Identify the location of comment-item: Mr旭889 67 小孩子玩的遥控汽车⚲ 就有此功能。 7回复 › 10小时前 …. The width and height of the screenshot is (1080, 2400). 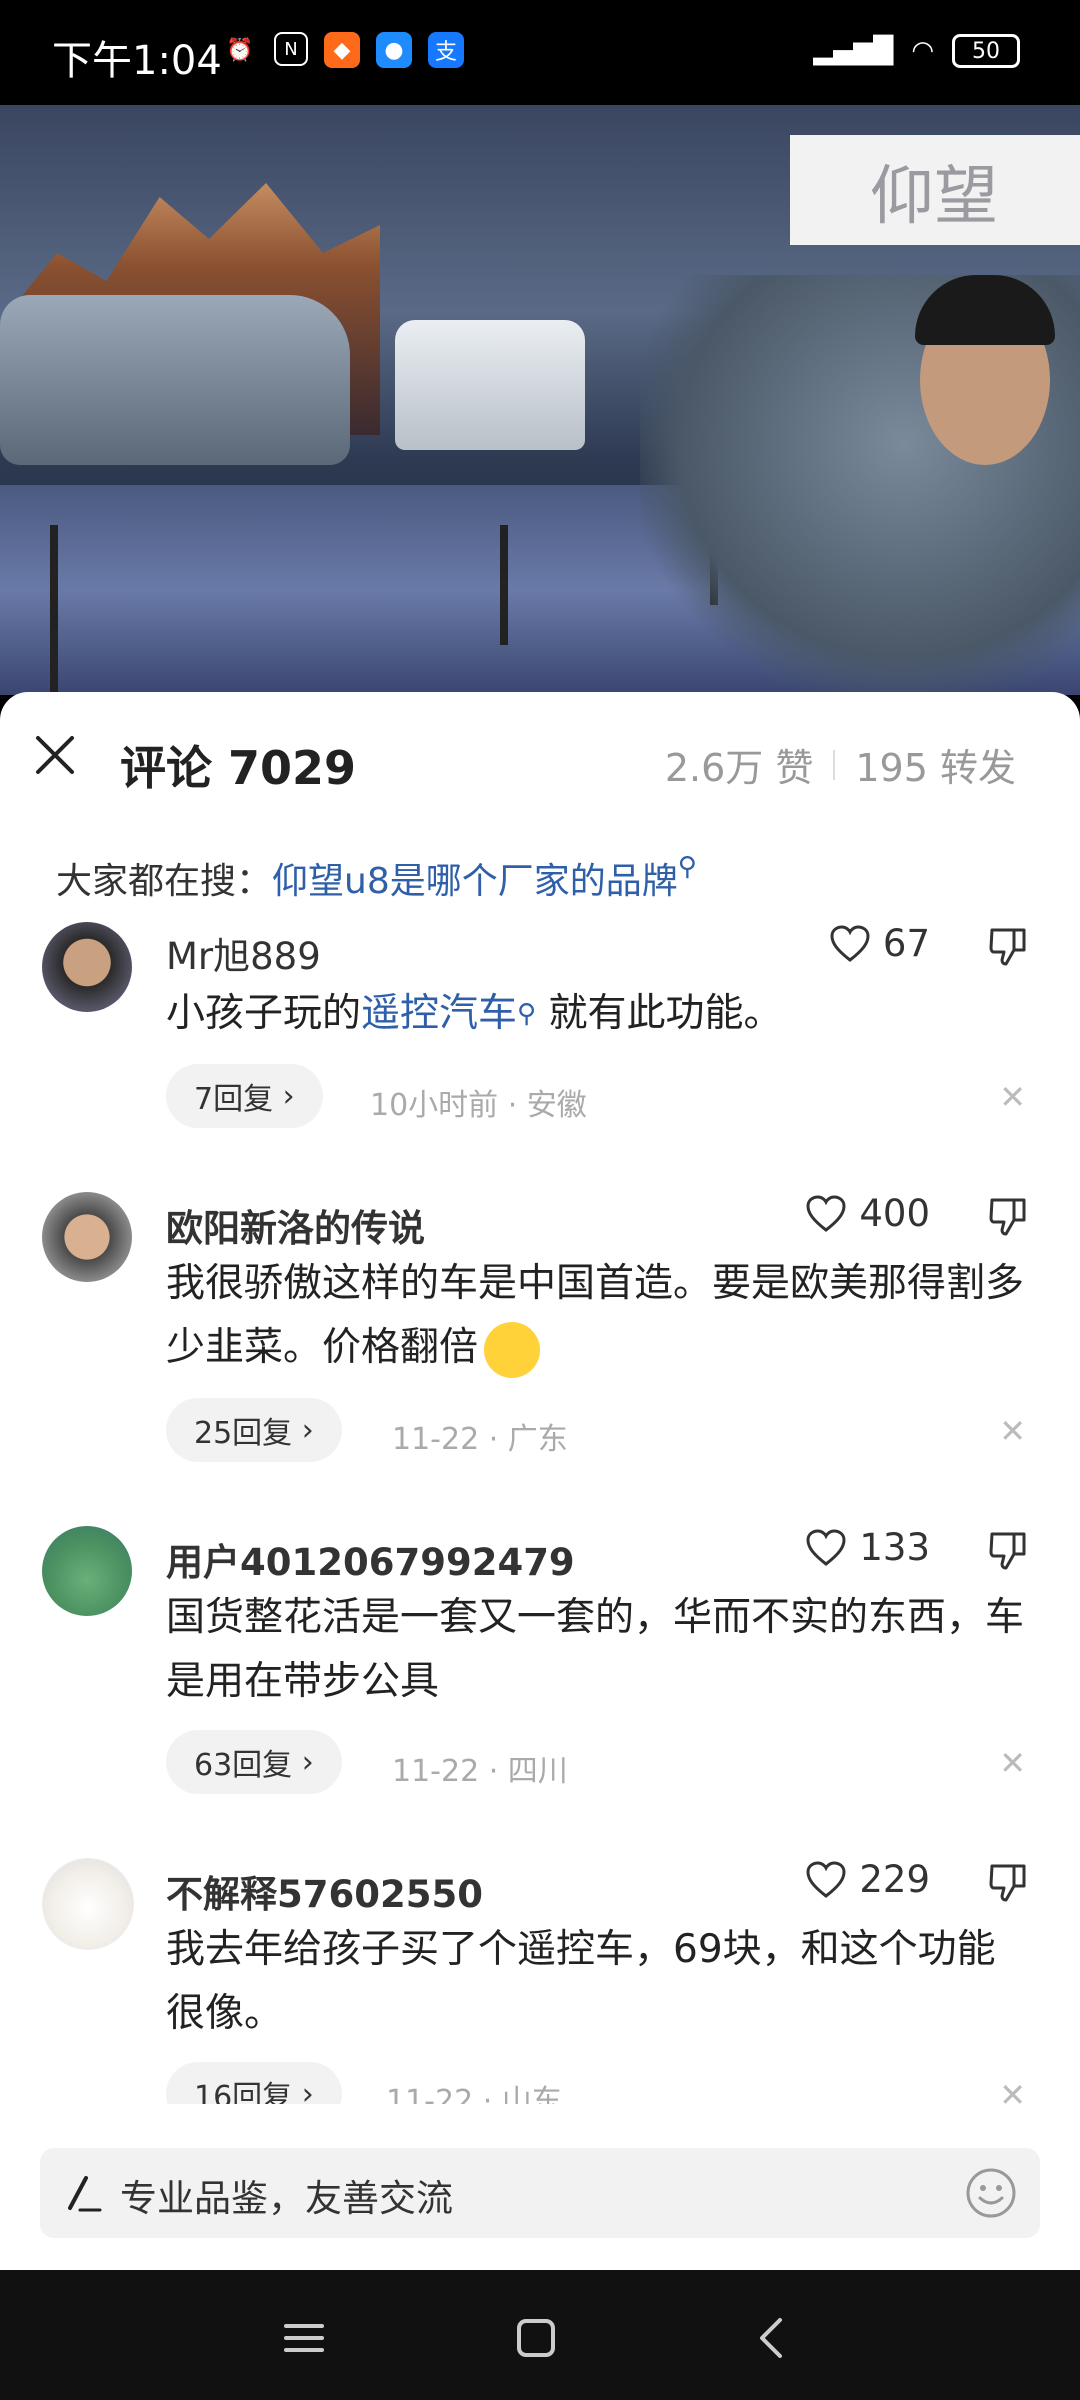
(540, 1047).